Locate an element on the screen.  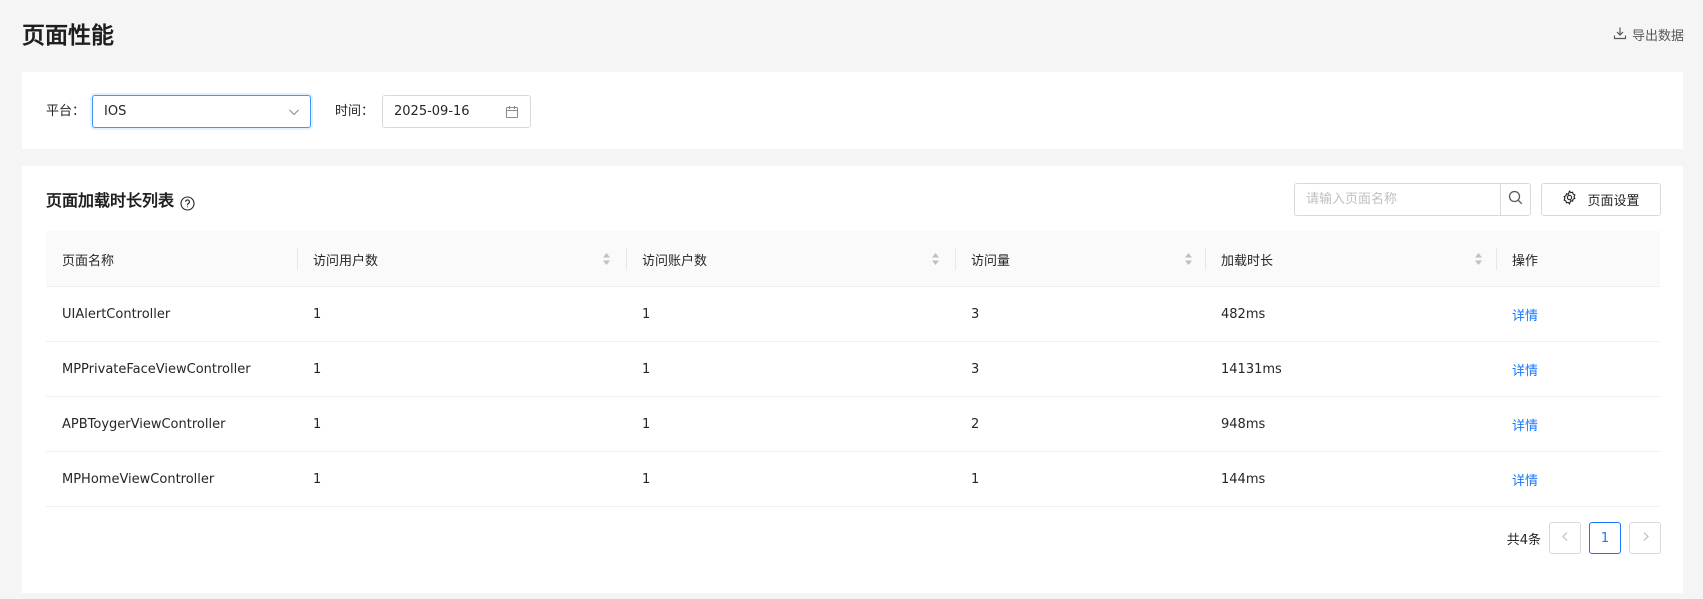
chevron-left-icon is located at coordinates (1565, 538).